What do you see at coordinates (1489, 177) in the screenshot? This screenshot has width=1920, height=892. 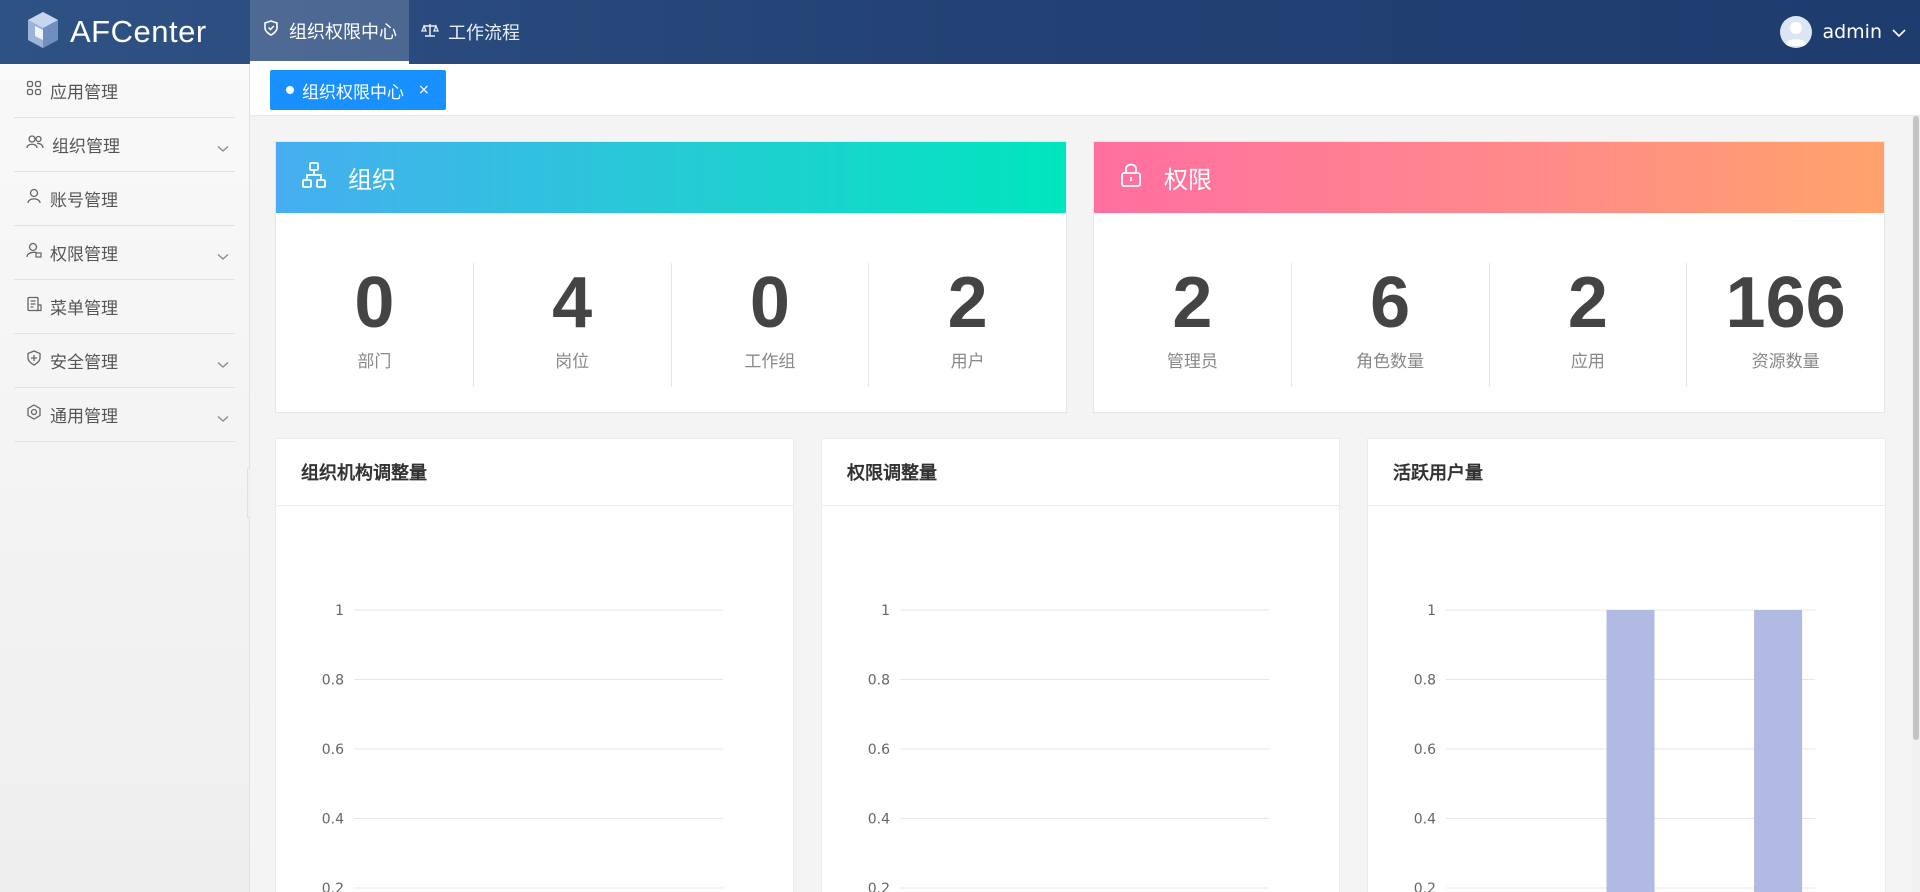 I see `permission-card-header: 权限` at bounding box center [1489, 177].